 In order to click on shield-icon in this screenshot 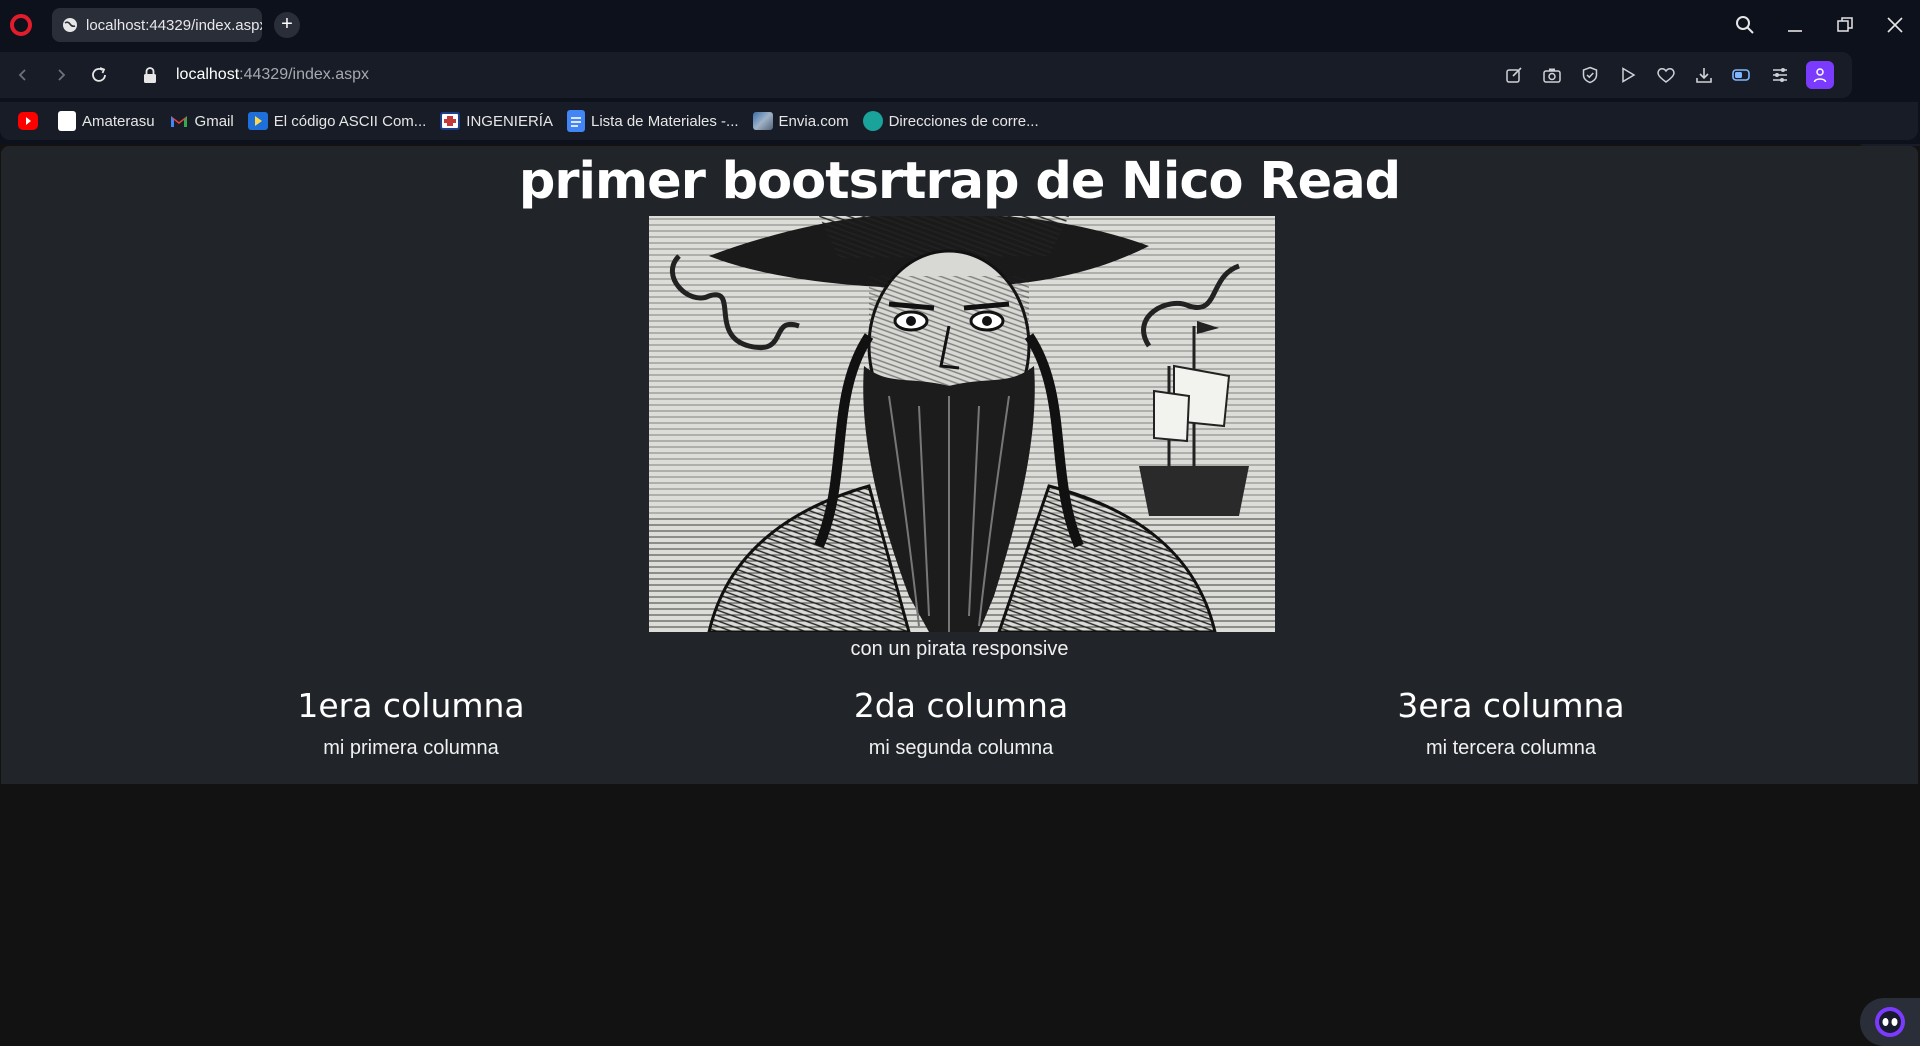, I will do `click(1590, 75)`.